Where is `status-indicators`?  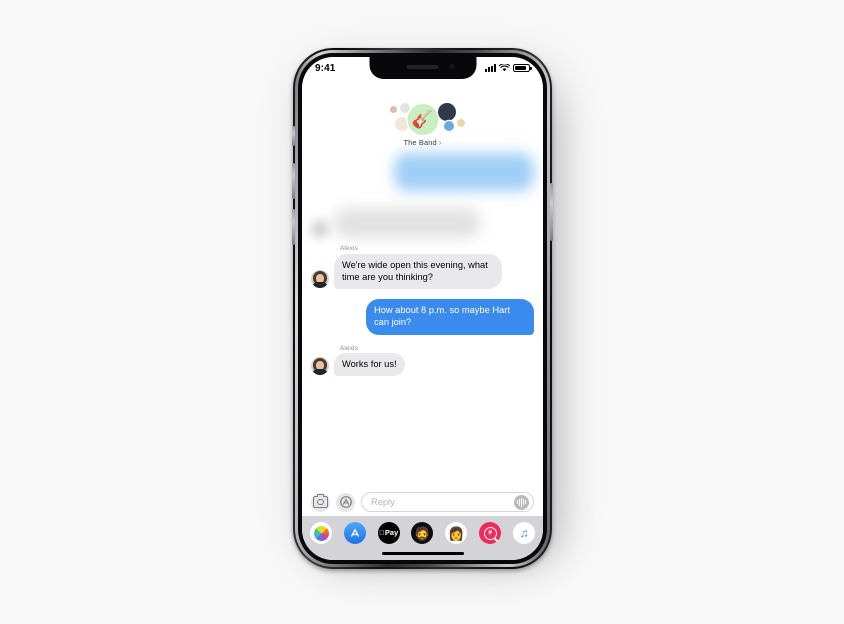
status-indicators is located at coordinates (508, 68).